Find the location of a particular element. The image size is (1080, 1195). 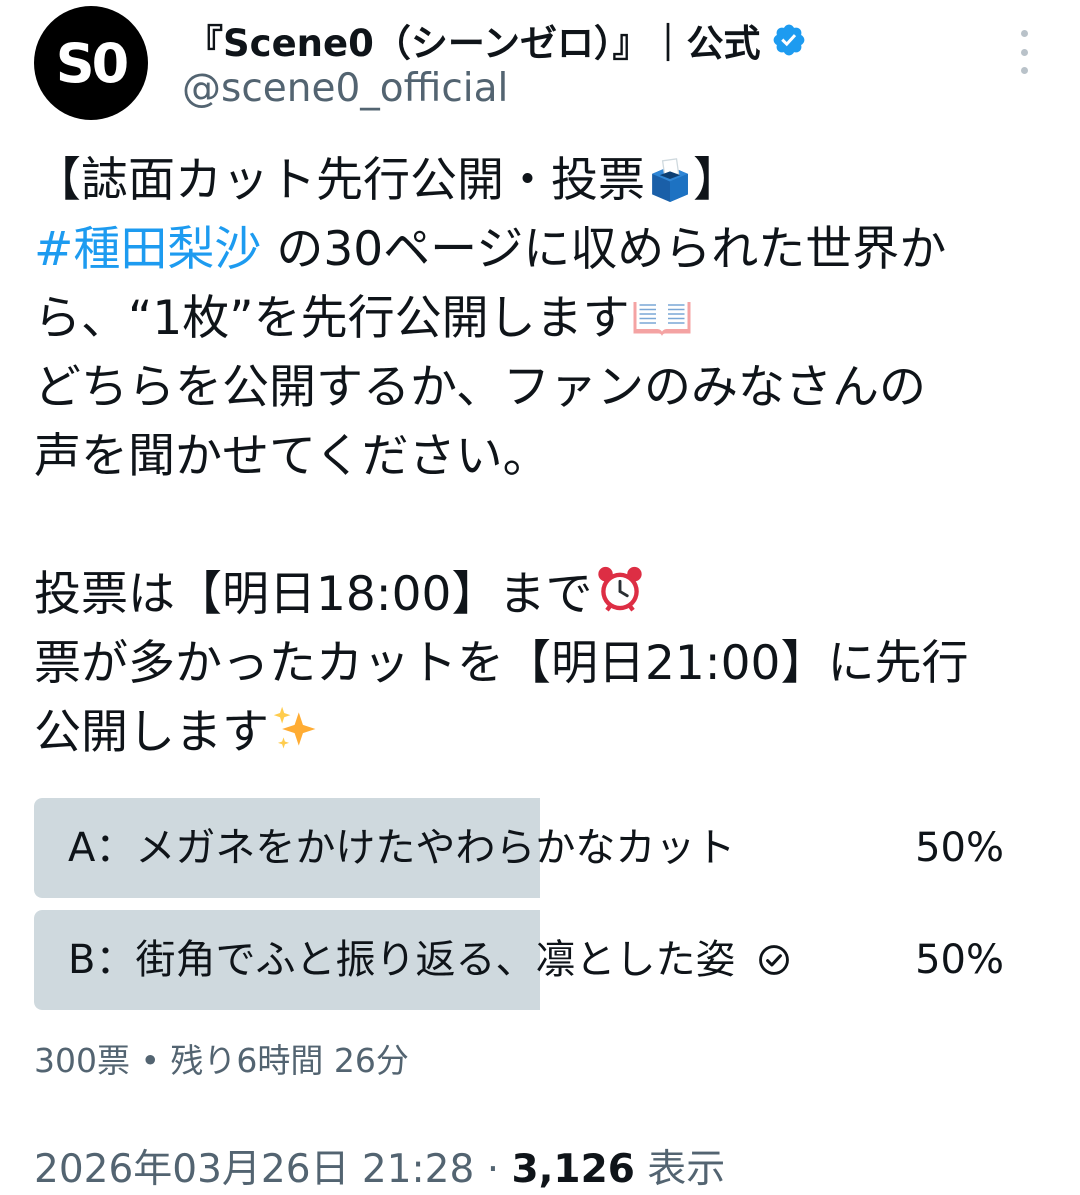

poll-meta: 300票 • 残り6時間 26分 is located at coordinates (221, 1060).